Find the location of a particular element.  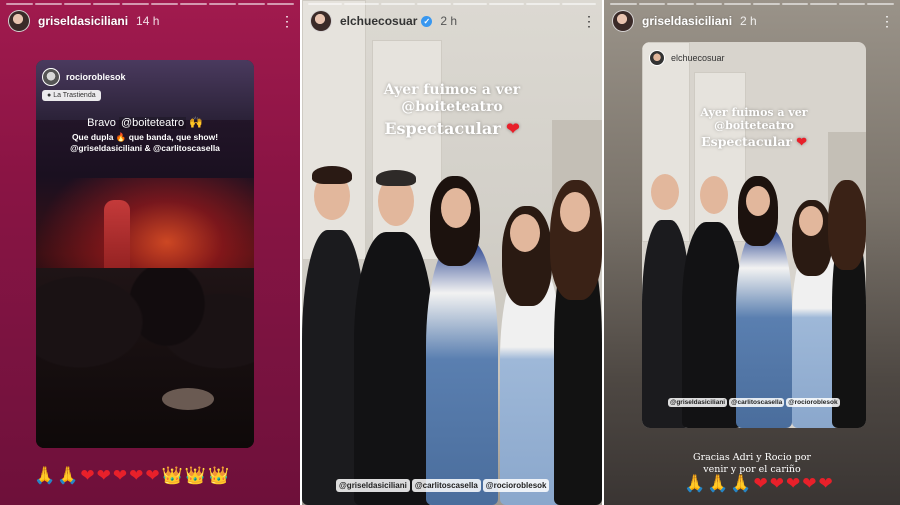

repost-username: rocioroblesok is located at coordinates (96, 77).